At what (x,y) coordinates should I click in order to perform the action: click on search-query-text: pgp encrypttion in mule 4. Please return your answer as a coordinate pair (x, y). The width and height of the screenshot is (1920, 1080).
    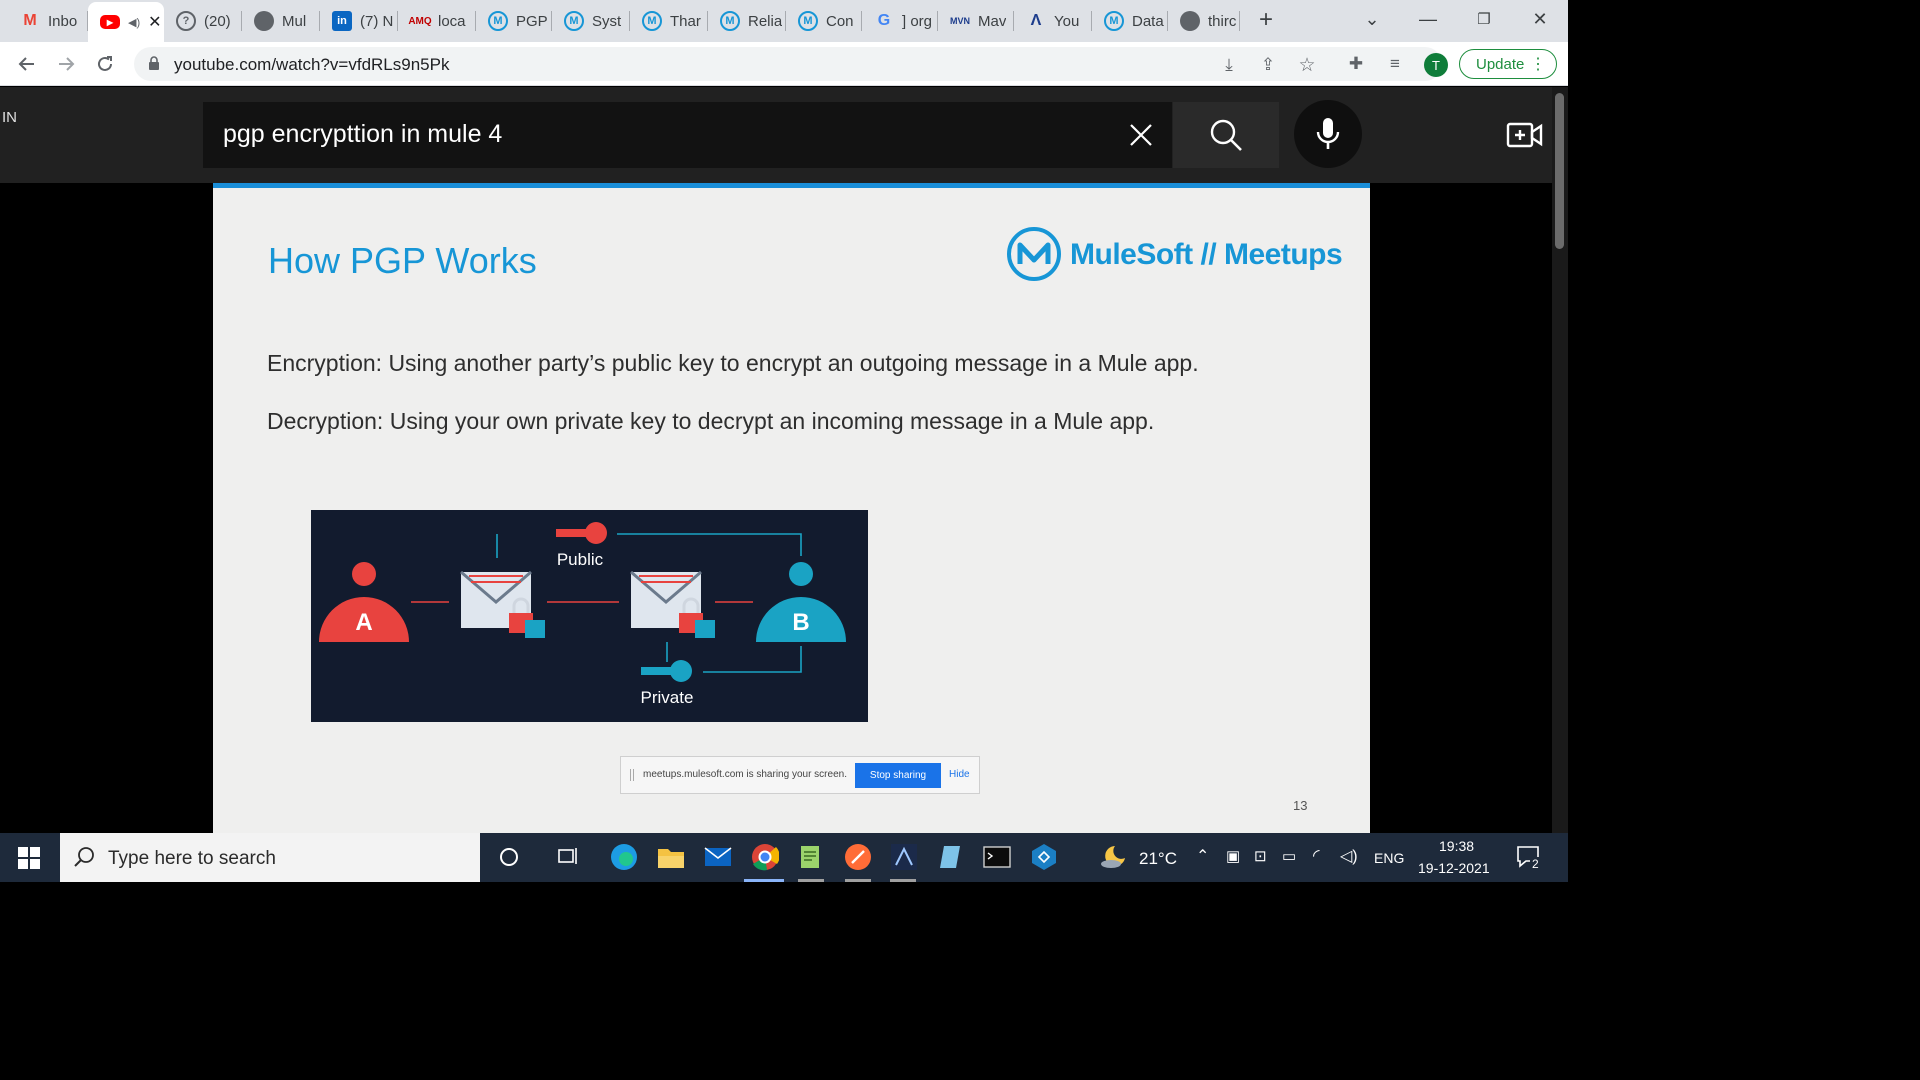
    Looking at the image, I should click on (362, 134).